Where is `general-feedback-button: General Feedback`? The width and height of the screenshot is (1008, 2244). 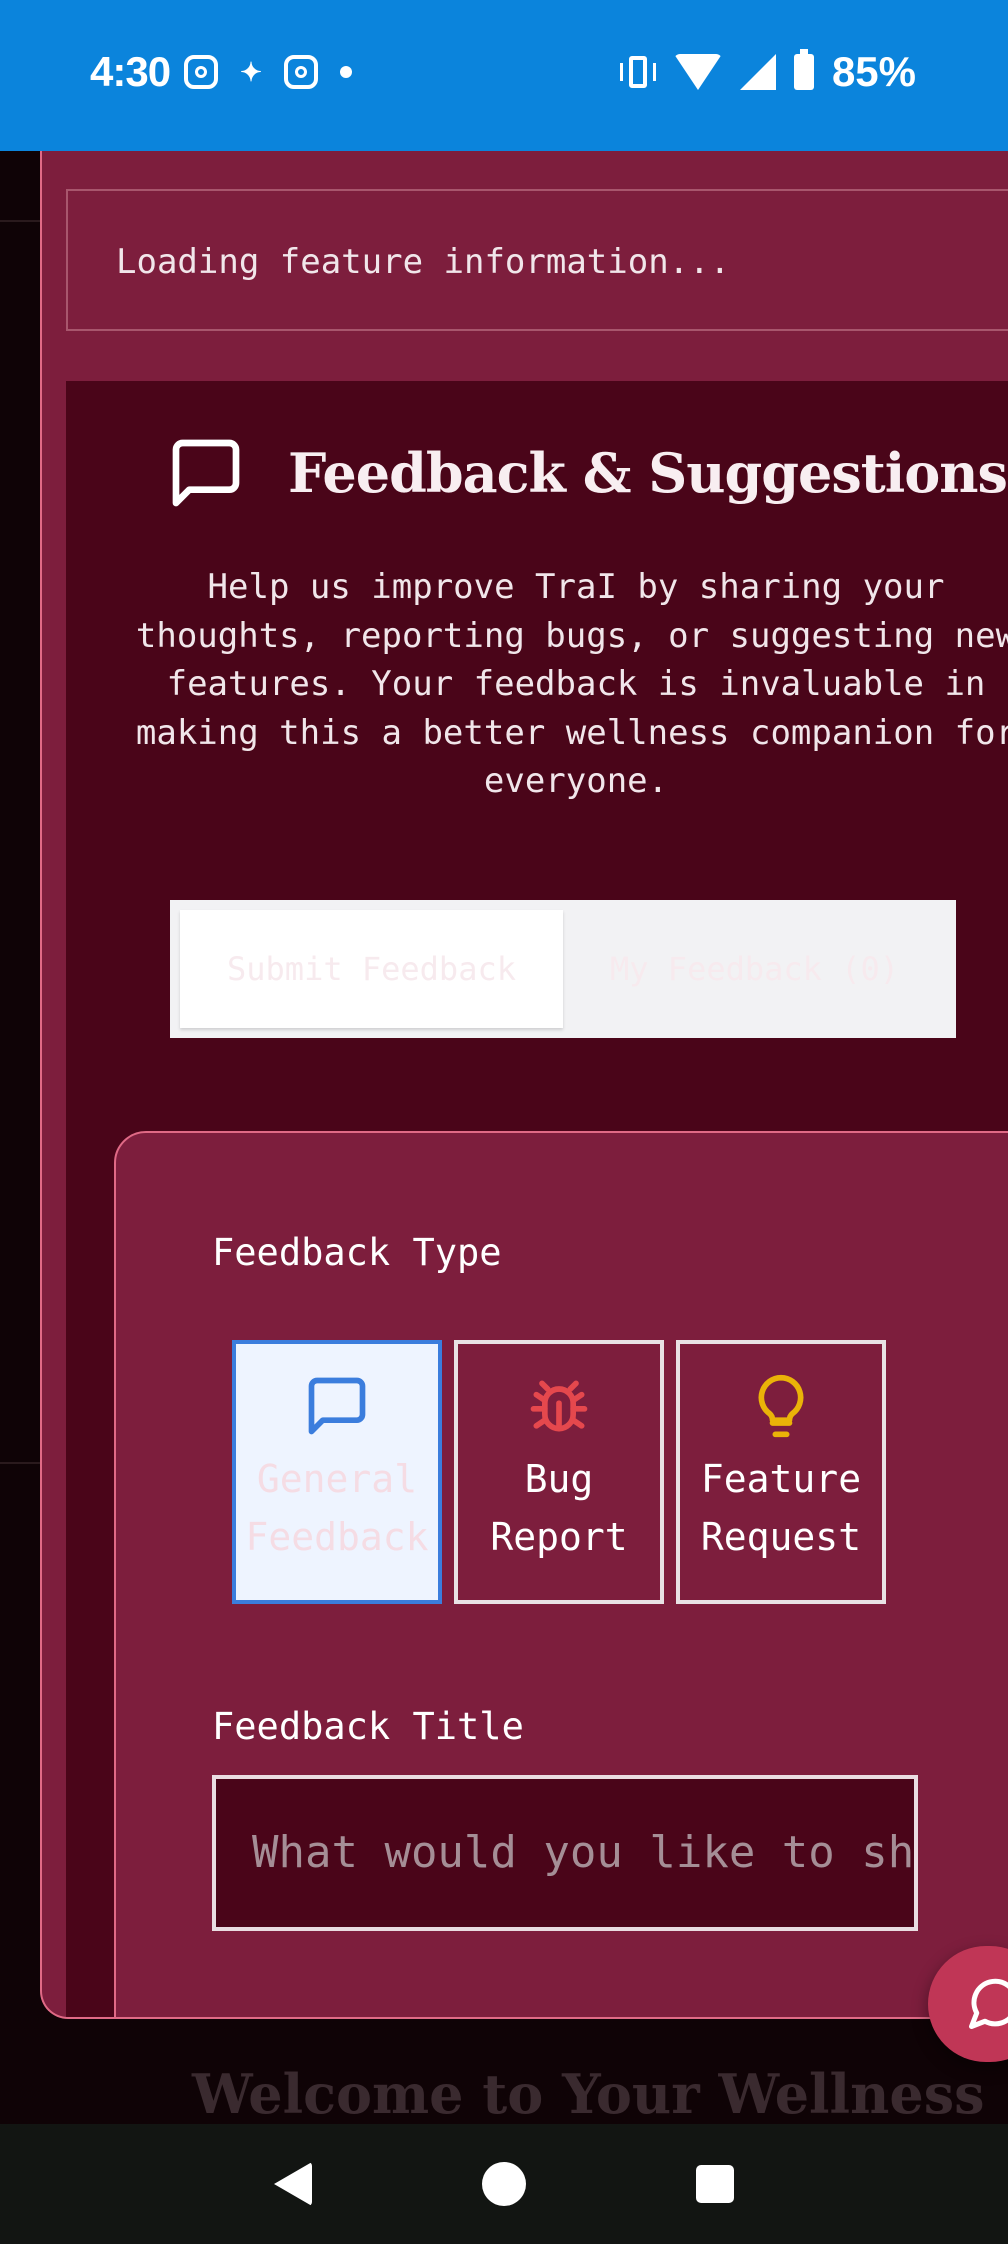
general-feedback-button: General Feedback is located at coordinates (337, 1472).